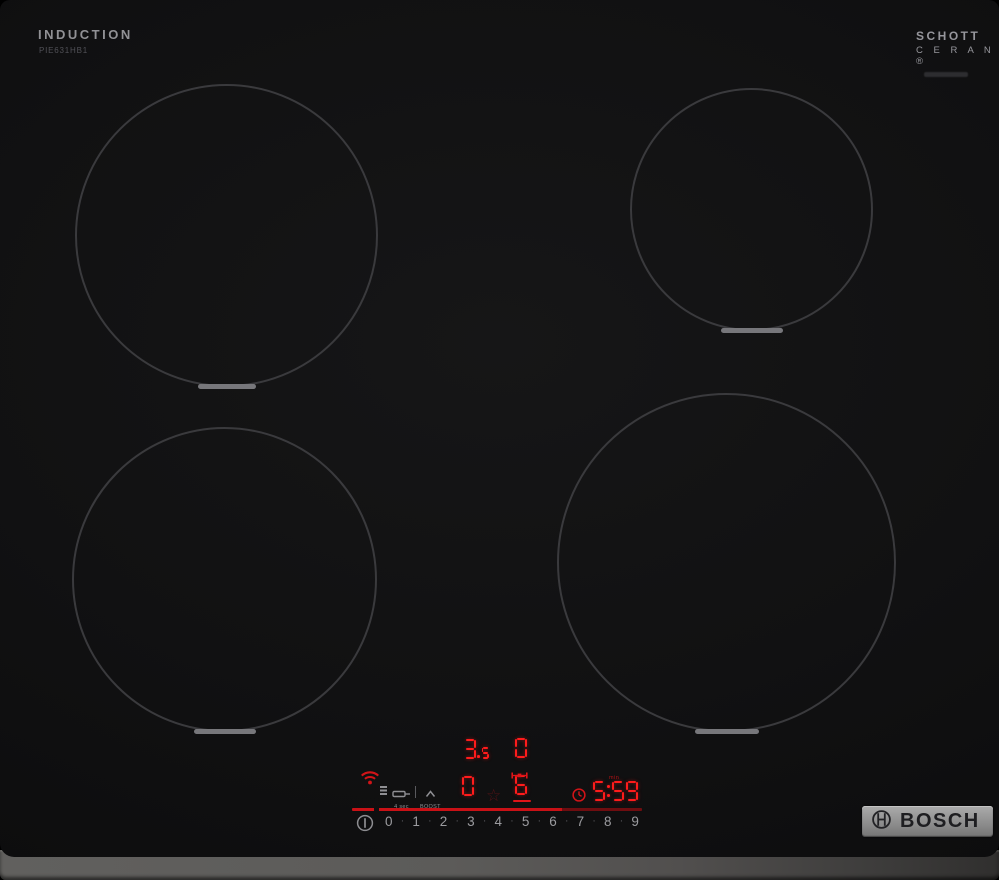 This screenshot has width=999, height=880. I want to click on schott-line1: SCHOTT, so click(948, 36).